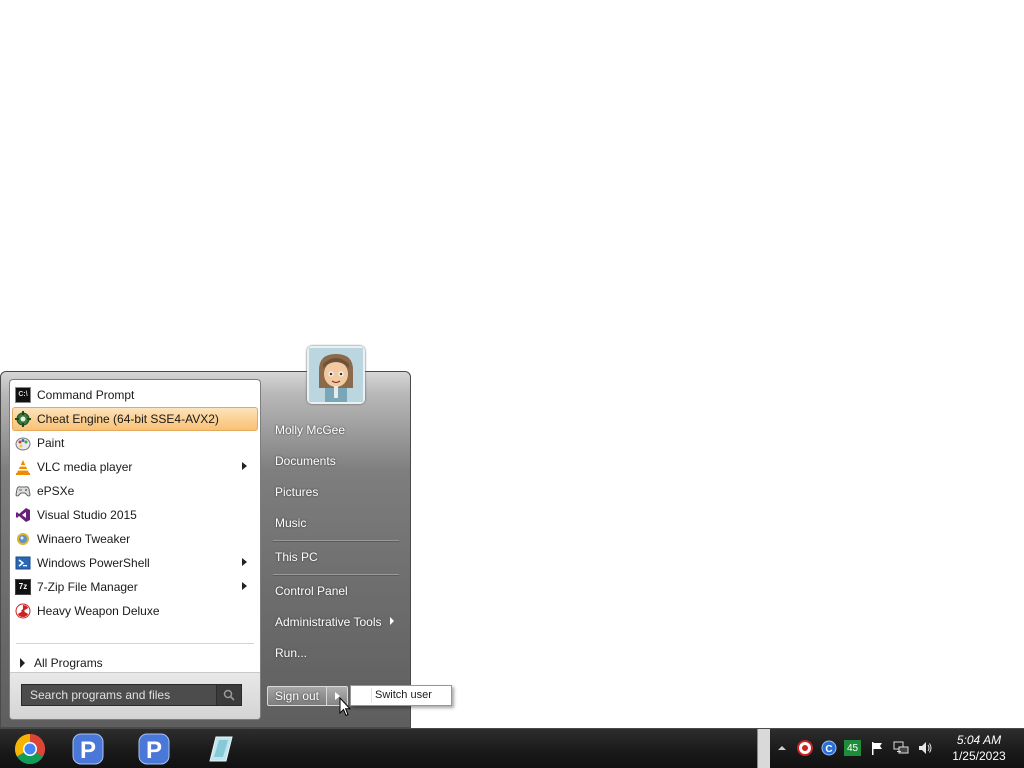 The width and height of the screenshot is (1024, 768). Describe the element at coordinates (925, 748) in the screenshot. I see `volume-icon` at that location.